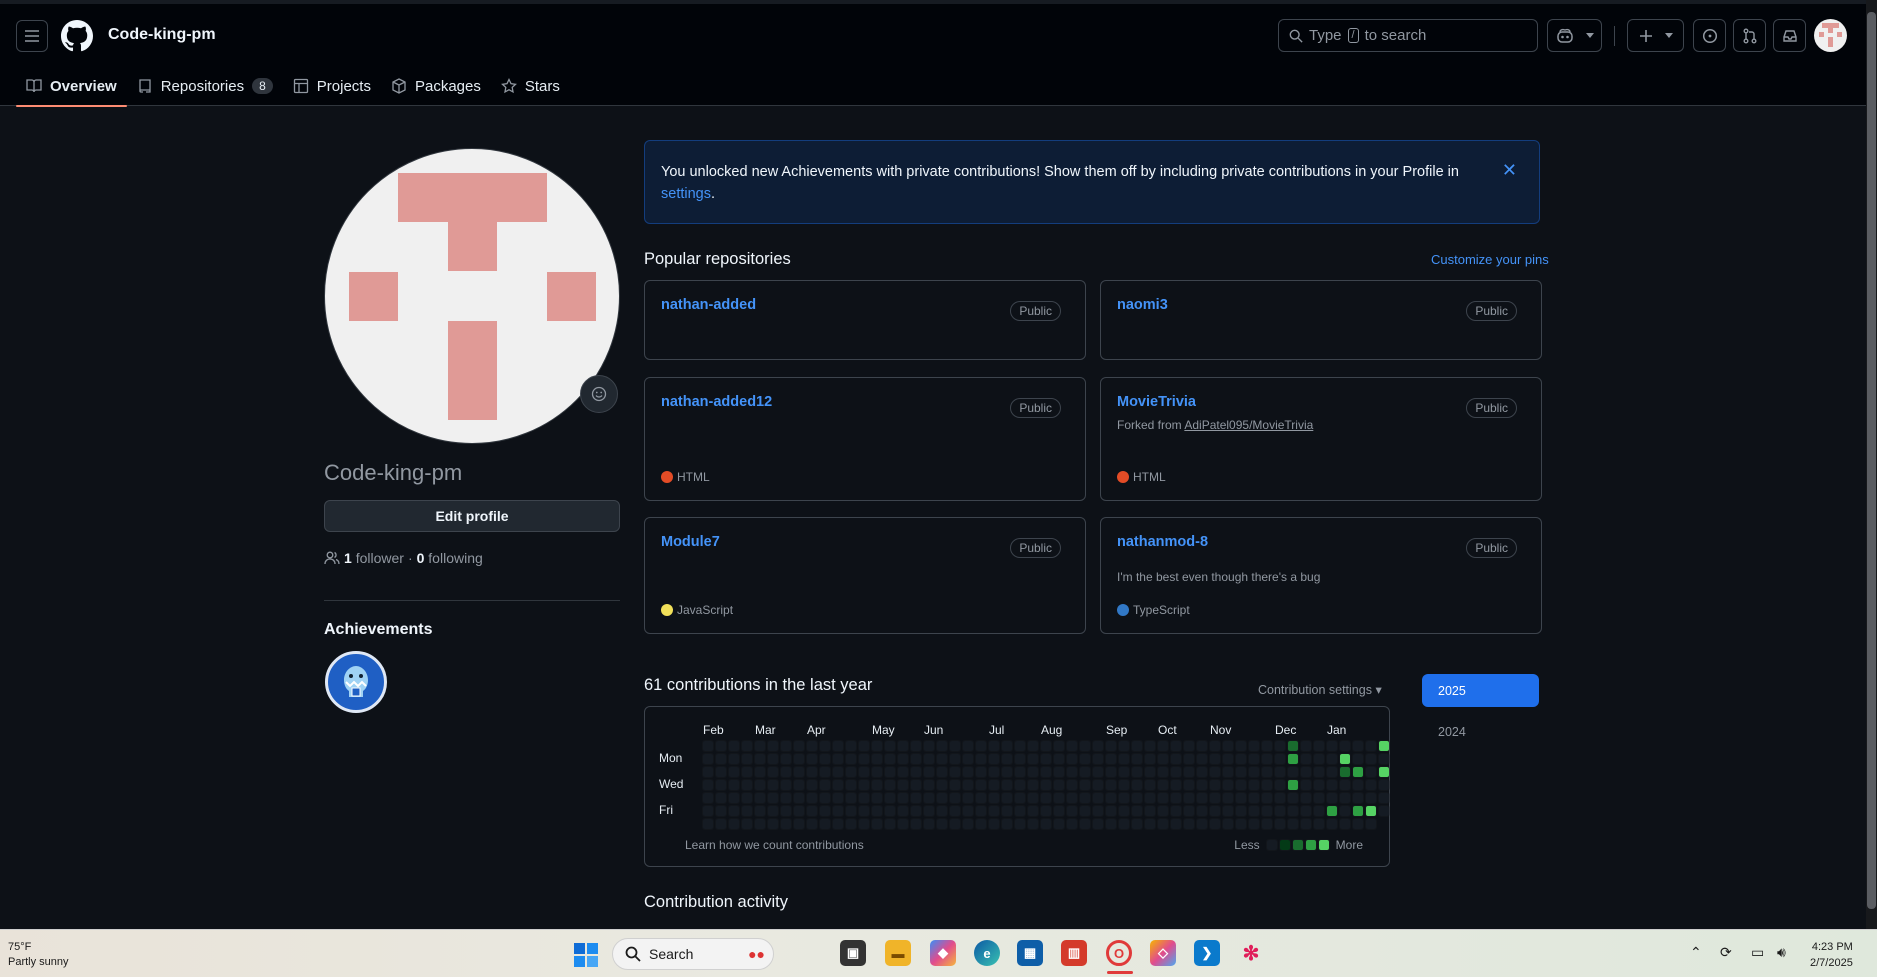 The width and height of the screenshot is (1877, 977). I want to click on copilot-button, so click(1574, 35).